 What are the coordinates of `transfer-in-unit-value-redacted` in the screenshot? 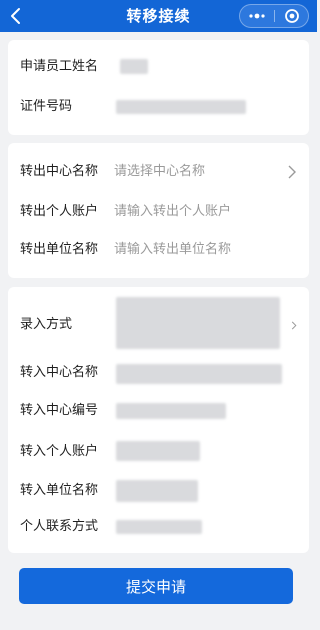 It's located at (157, 491).